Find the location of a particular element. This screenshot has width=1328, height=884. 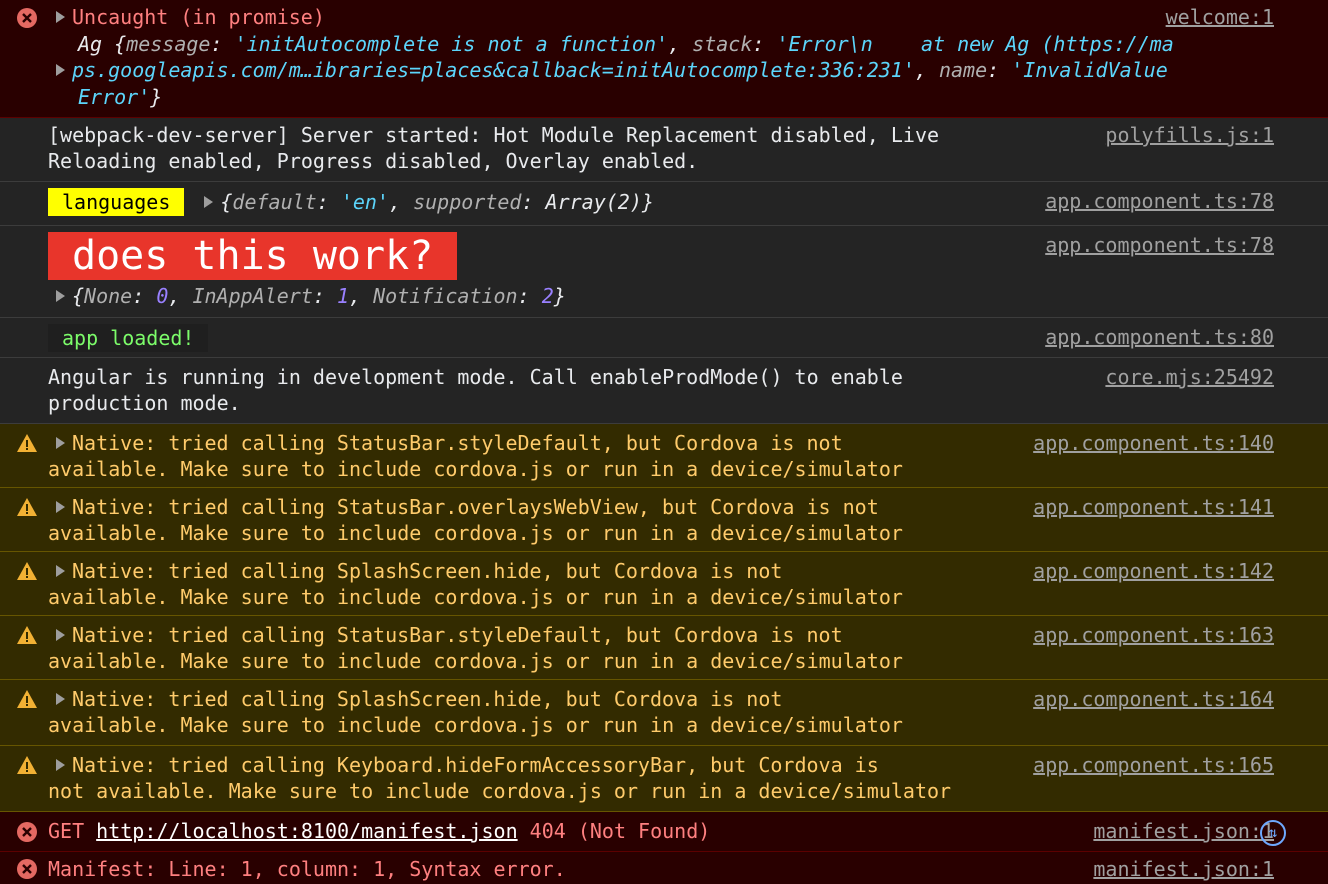

uncaught-object-line3: Error'} is located at coordinates (120, 97).